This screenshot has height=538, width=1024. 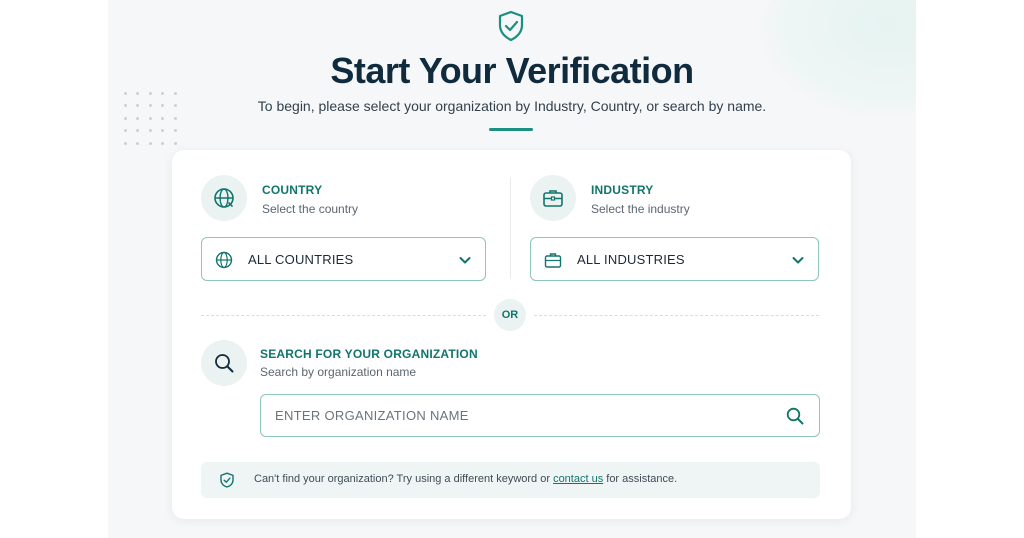 What do you see at coordinates (511, 129) in the screenshot?
I see `title-accent-bar` at bounding box center [511, 129].